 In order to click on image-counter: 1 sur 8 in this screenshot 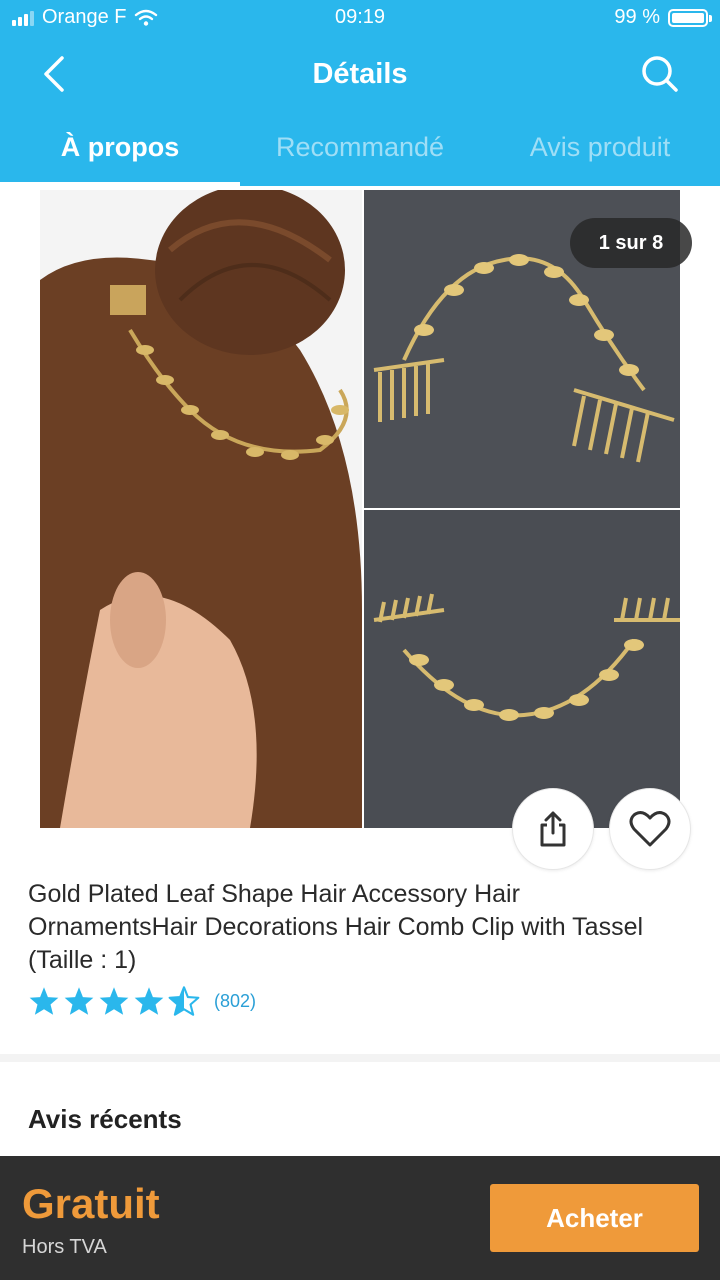, I will do `click(631, 243)`.